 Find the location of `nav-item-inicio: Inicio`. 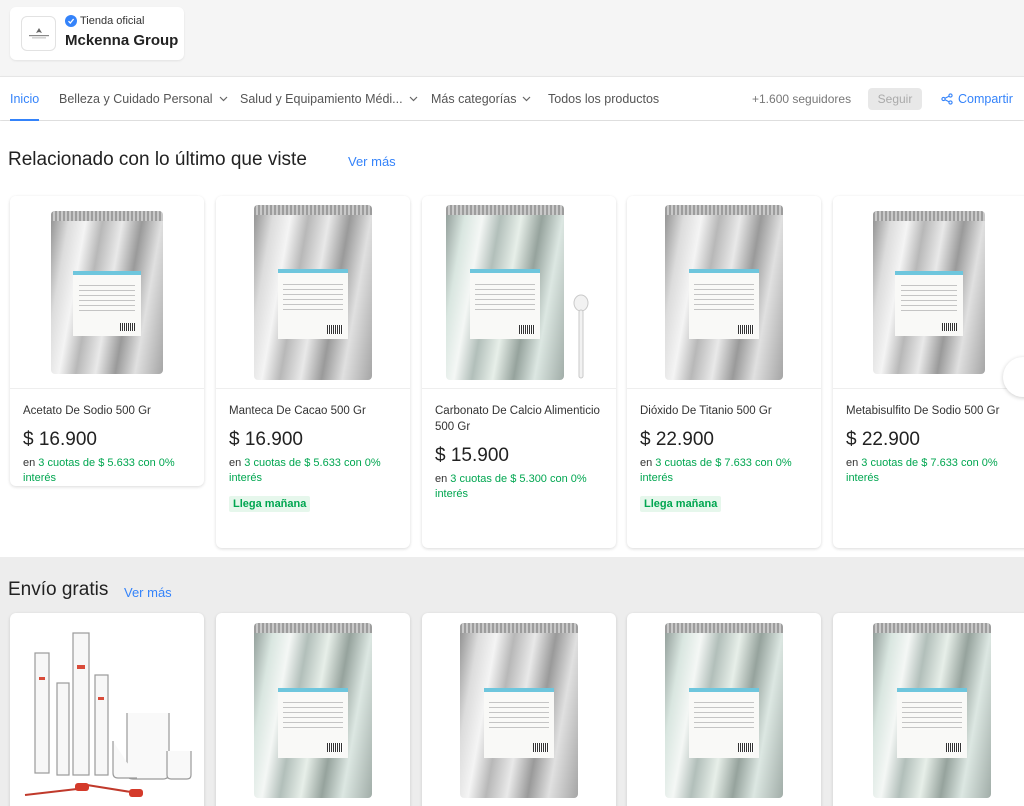

nav-item-inicio: Inicio is located at coordinates (25, 99).